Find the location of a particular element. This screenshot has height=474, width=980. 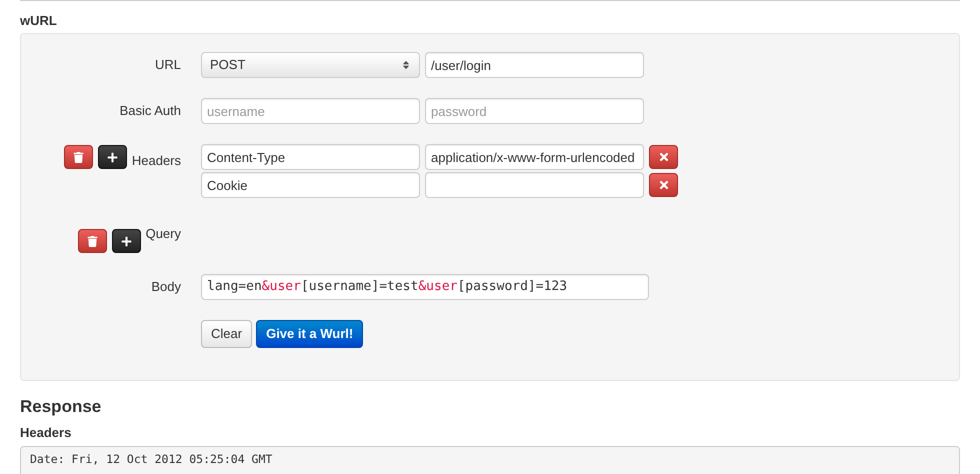

url-field: /user/login is located at coordinates (534, 65).